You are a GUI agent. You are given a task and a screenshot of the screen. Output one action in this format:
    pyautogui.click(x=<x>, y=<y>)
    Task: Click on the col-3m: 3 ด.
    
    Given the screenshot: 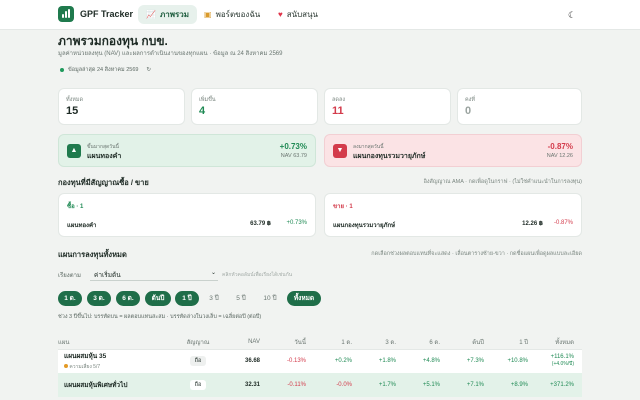 What is the action you would take?
    pyautogui.click(x=382, y=342)
    